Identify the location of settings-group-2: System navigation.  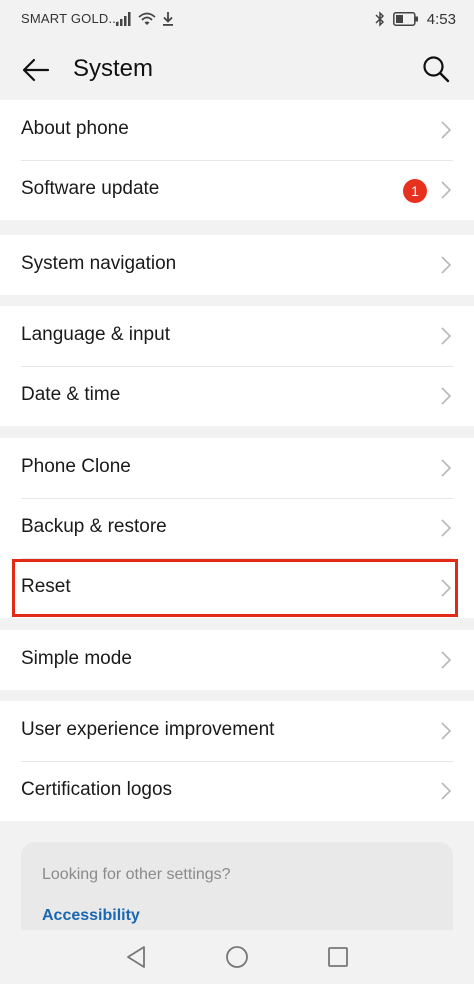
(237, 265).